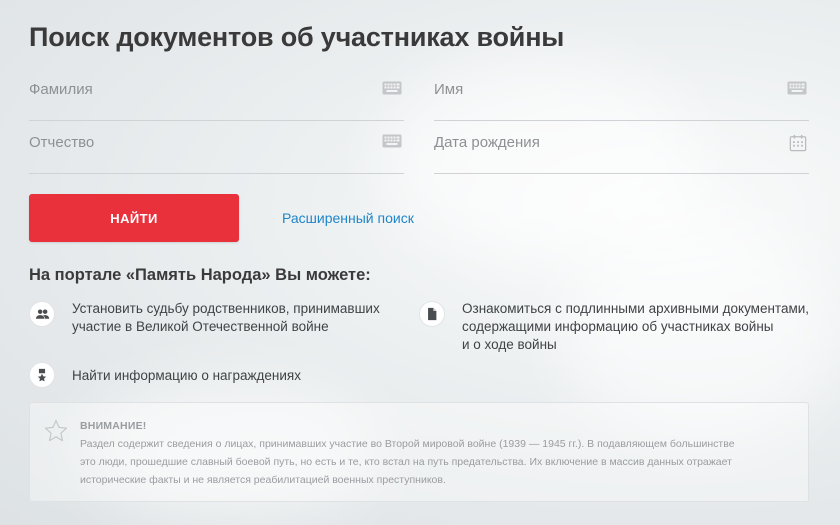 Image resolution: width=840 pixels, height=525 pixels. What do you see at coordinates (42, 375) in the screenshot?
I see `medal-icon` at bounding box center [42, 375].